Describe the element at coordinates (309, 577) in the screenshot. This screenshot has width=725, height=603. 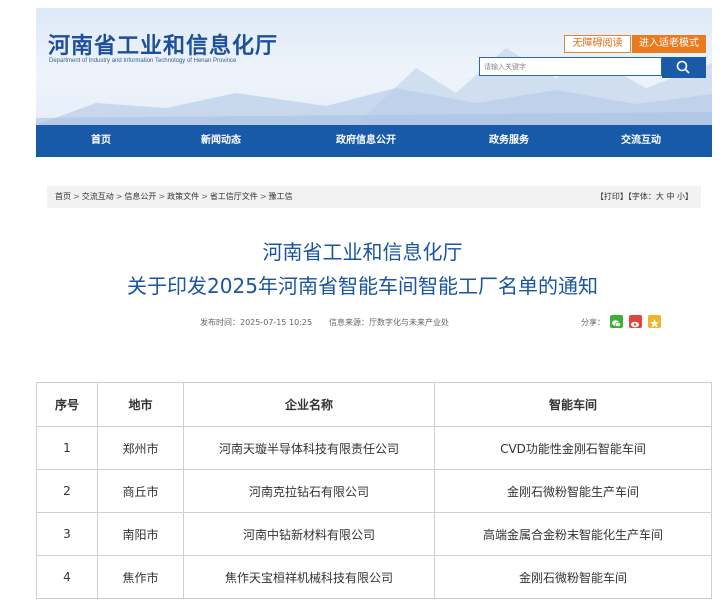
I see `cell-company: 焦作天宝桓祥机械科技有限公司` at that location.